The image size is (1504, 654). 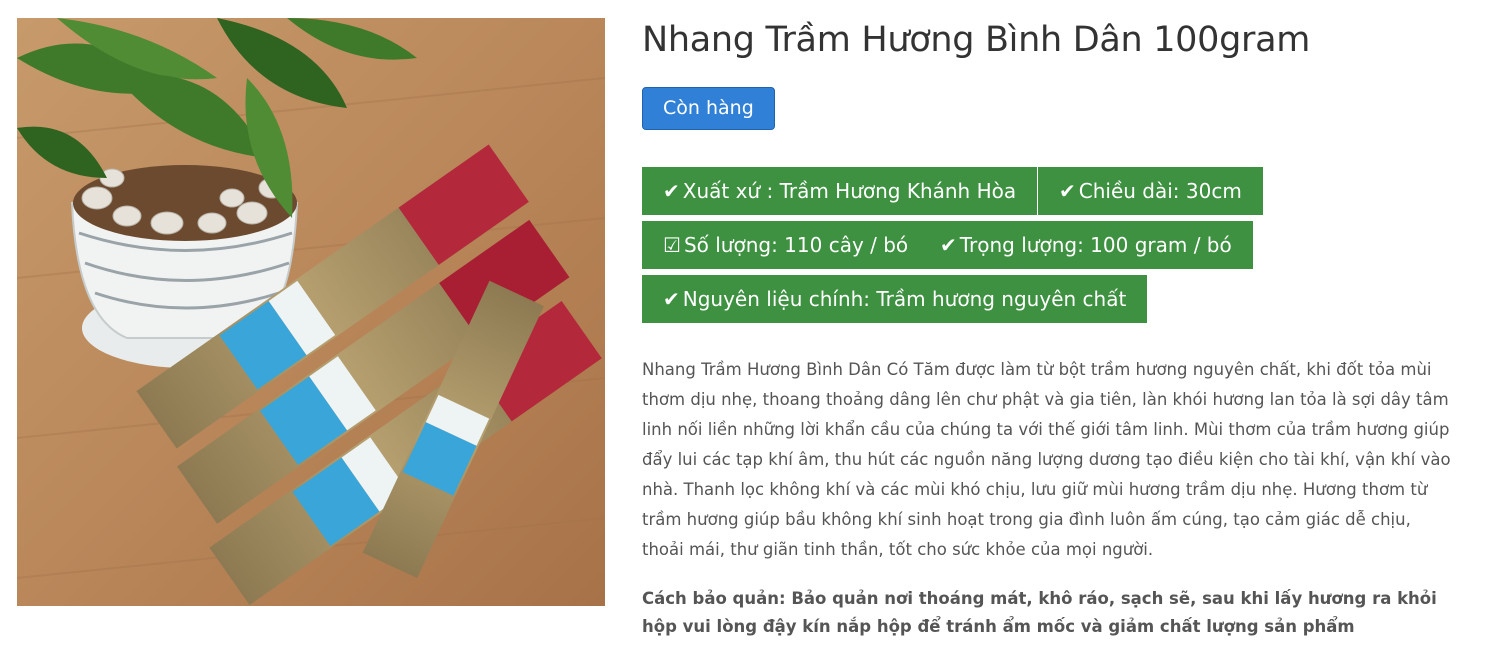 What do you see at coordinates (840, 191) in the screenshot?
I see `attribute-origin: ✔ Xuất xứ : Trầm Hương Khánh Hòa` at bounding box center [840, 191].